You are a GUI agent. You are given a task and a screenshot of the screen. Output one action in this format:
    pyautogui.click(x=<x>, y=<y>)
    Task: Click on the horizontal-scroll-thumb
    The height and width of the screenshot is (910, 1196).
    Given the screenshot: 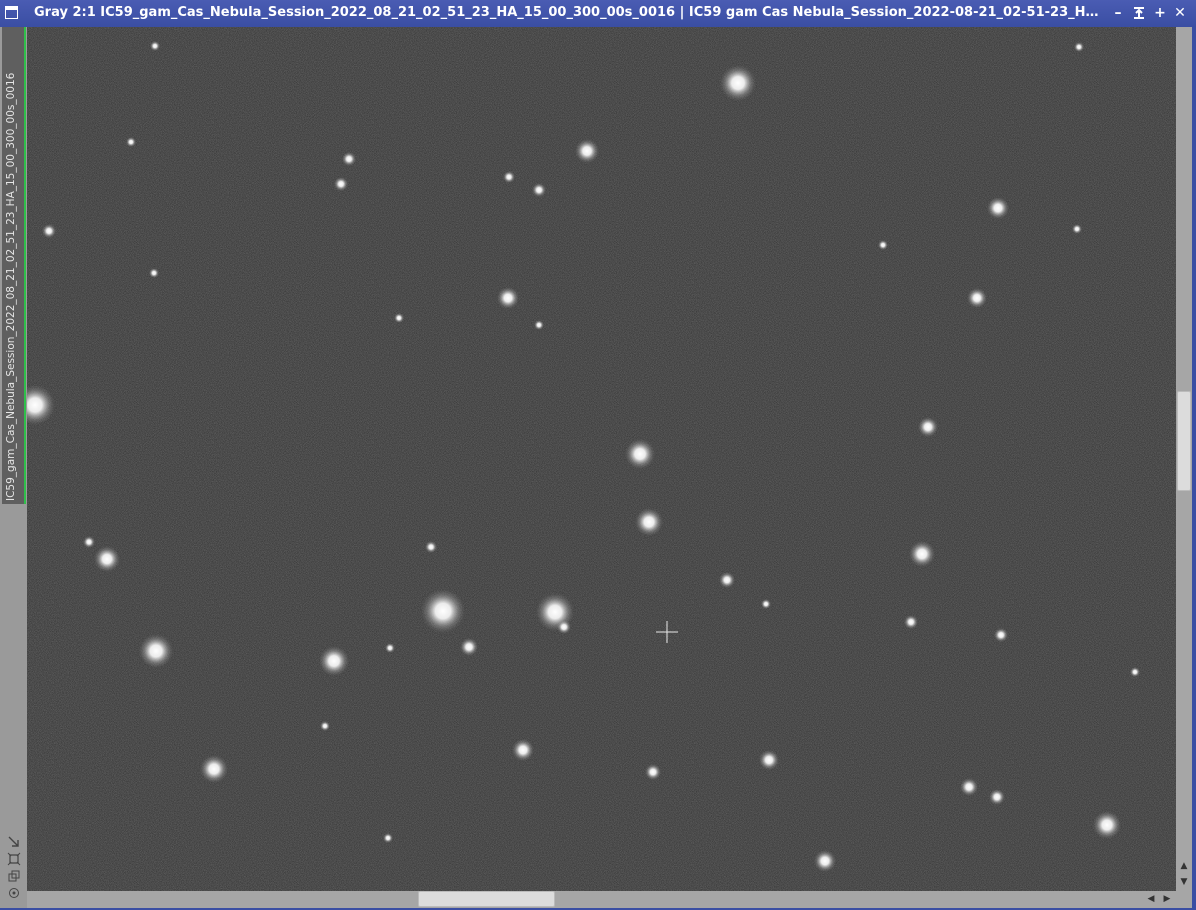 What is the action you would take?
    pyautogui.click(x=486, y=899)
    